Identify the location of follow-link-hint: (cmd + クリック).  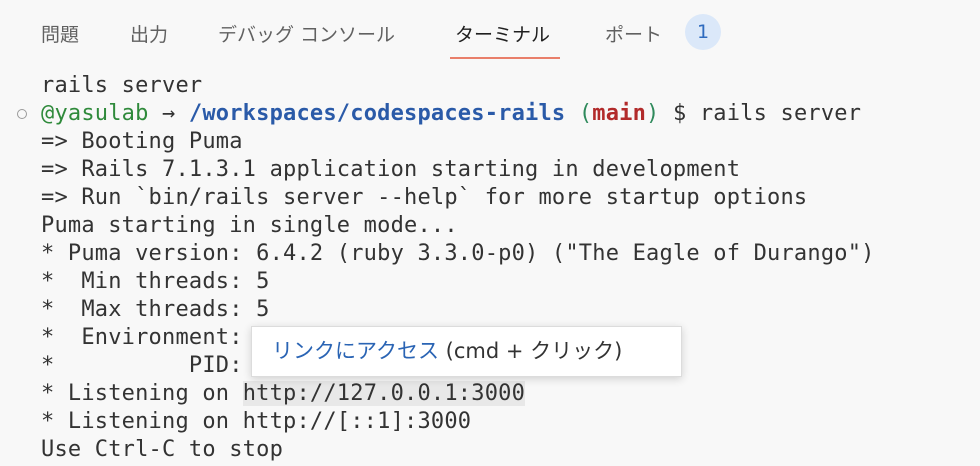
(530, 351).